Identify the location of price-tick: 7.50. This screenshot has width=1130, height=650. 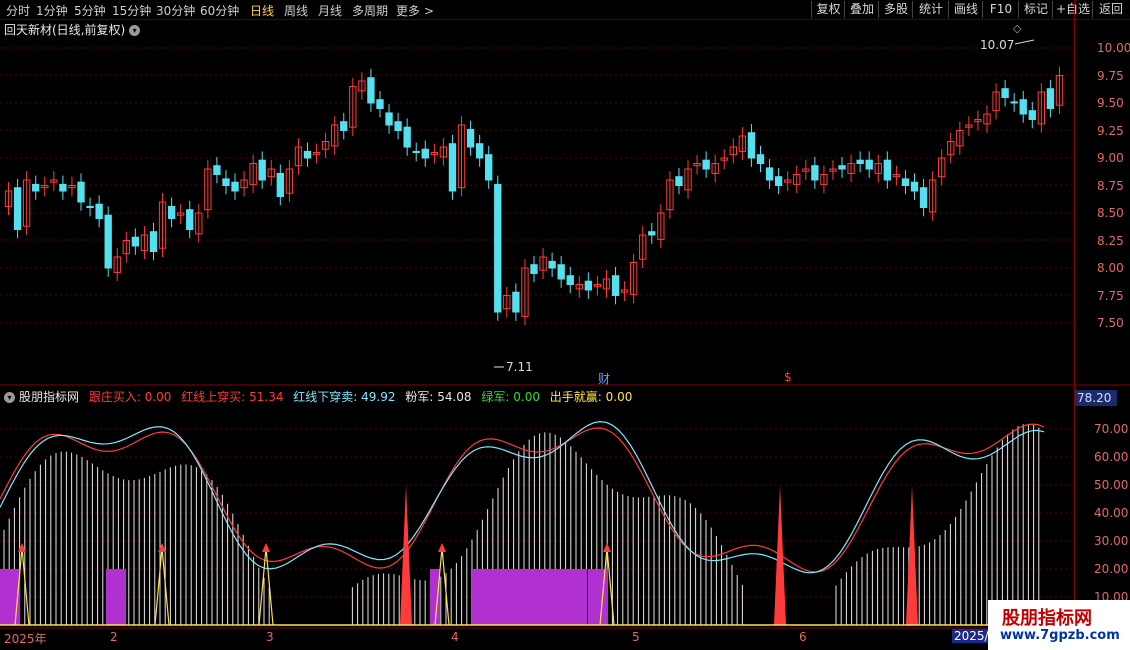
(1110, 323).